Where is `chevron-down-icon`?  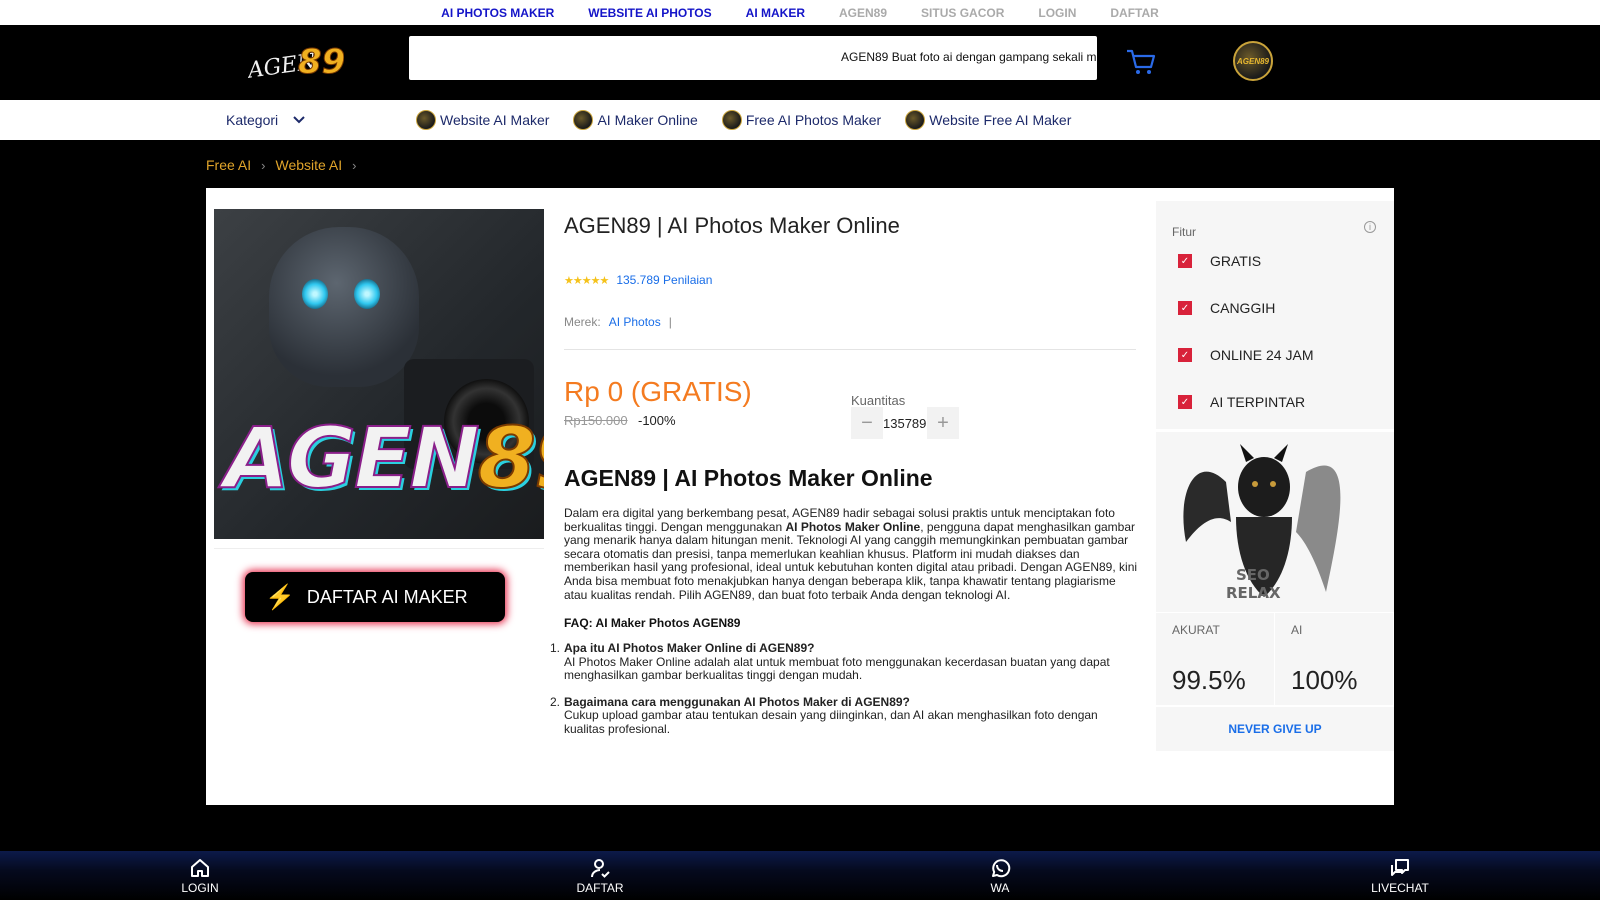 chevron-down-icon is located at coordinates (299, 120).